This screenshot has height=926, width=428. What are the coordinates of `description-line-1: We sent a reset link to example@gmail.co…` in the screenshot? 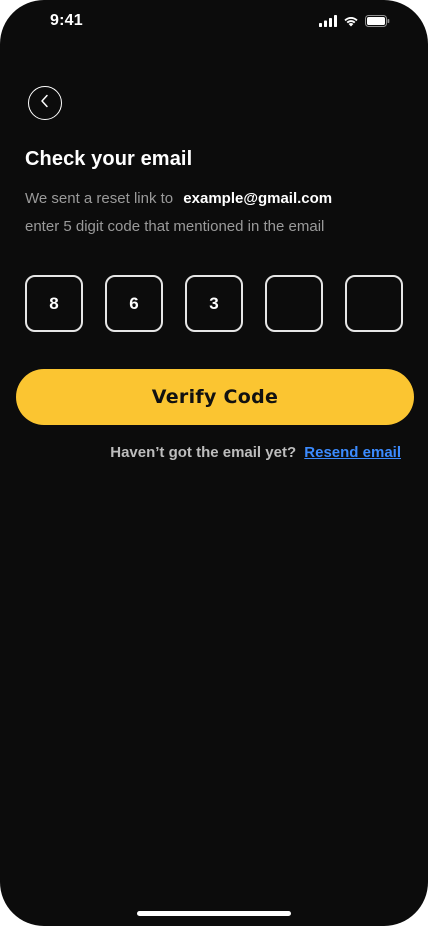 It's located at (178, 198).